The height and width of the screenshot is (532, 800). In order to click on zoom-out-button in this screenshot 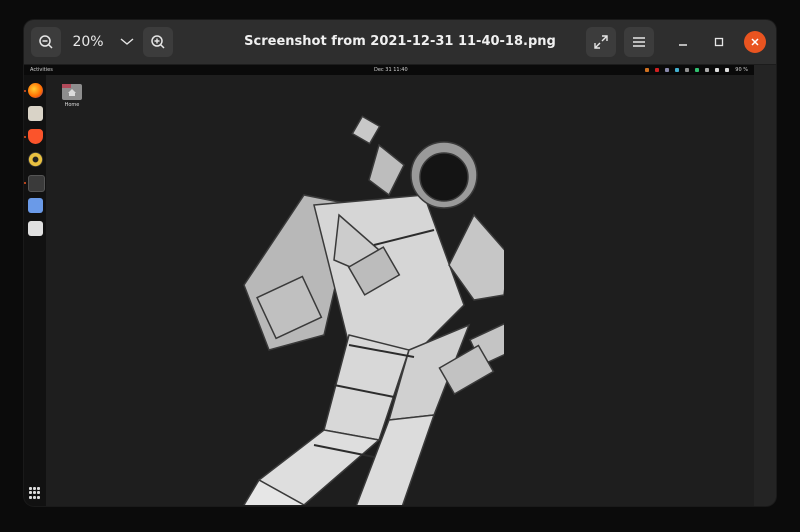, I will do `click(46, 42)`.